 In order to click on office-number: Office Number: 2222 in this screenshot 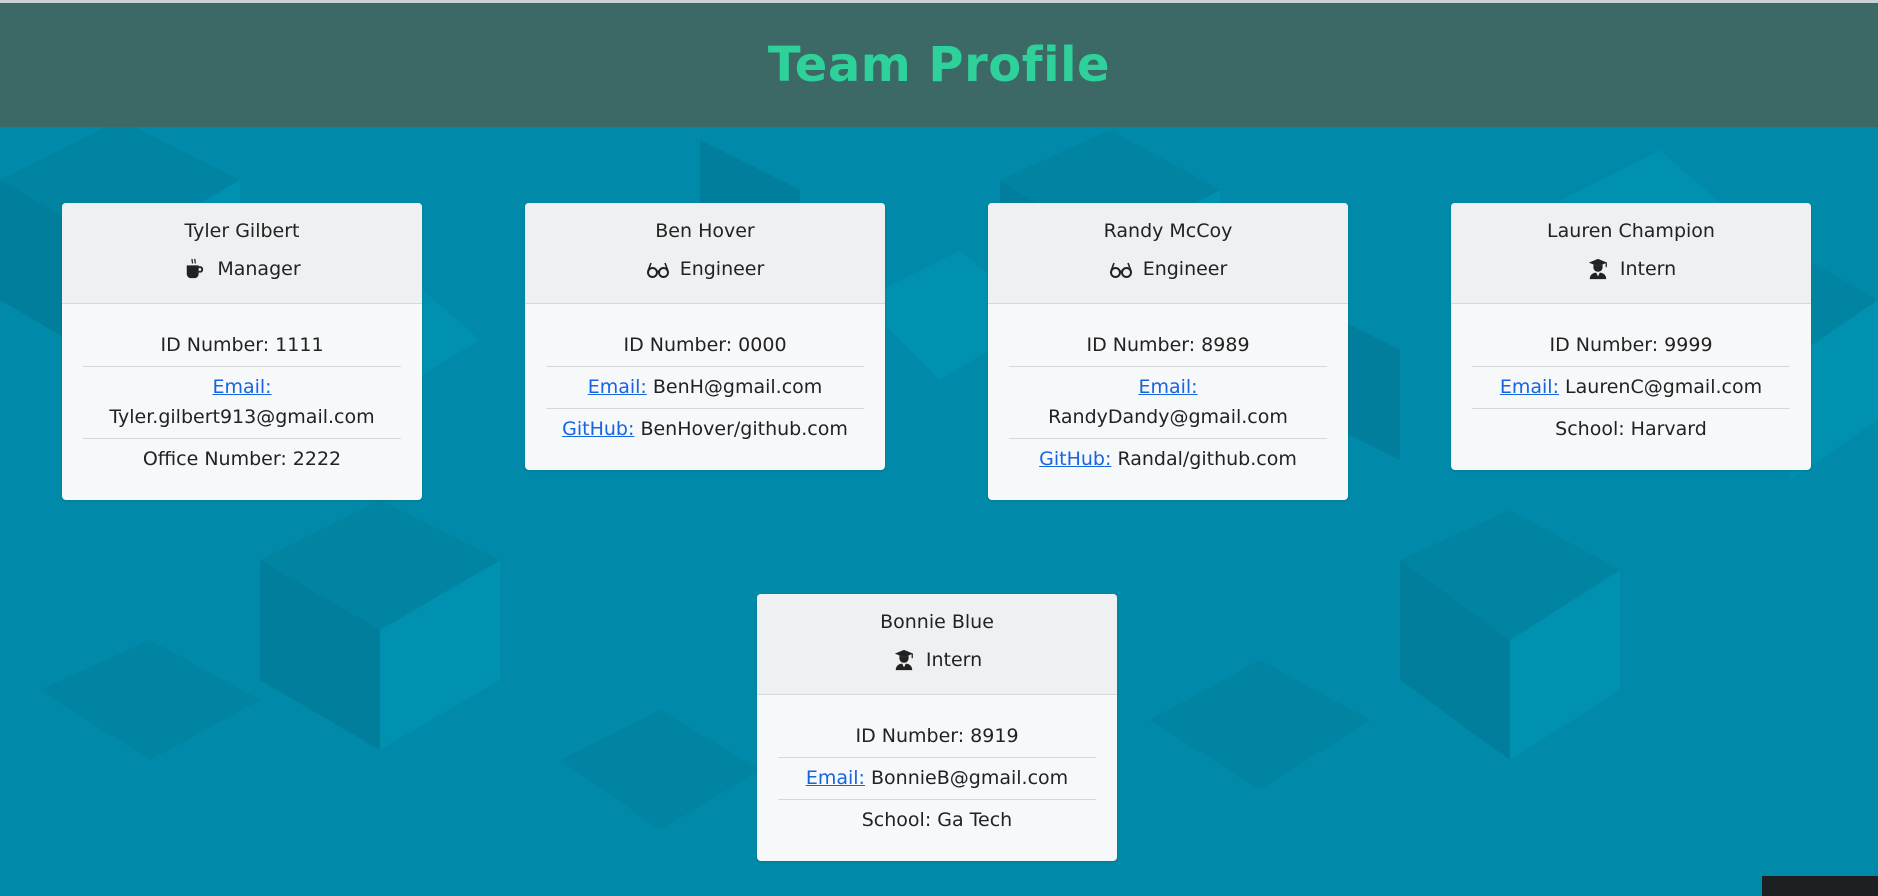, I will do `click(242, 459)`.